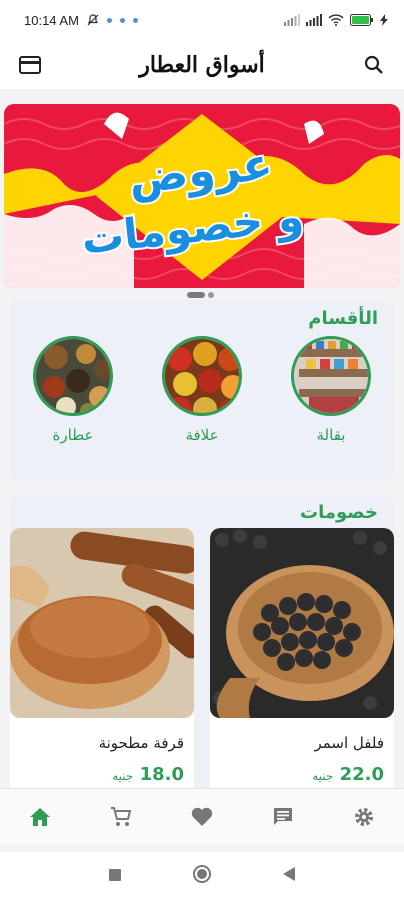  I want to click on system-navigation, so click(202, 876).